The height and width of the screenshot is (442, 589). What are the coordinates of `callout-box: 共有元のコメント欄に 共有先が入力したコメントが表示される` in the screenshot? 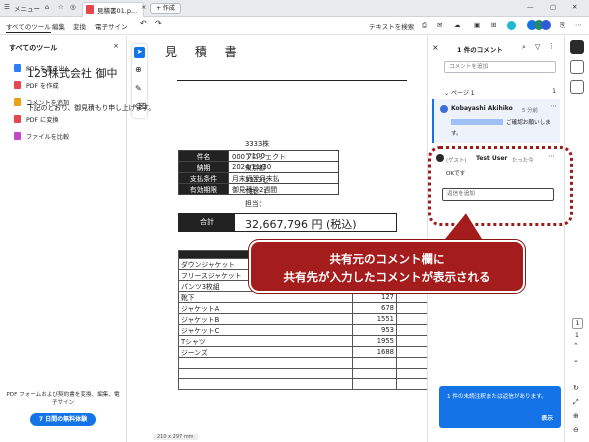 It's located at (387, 266).